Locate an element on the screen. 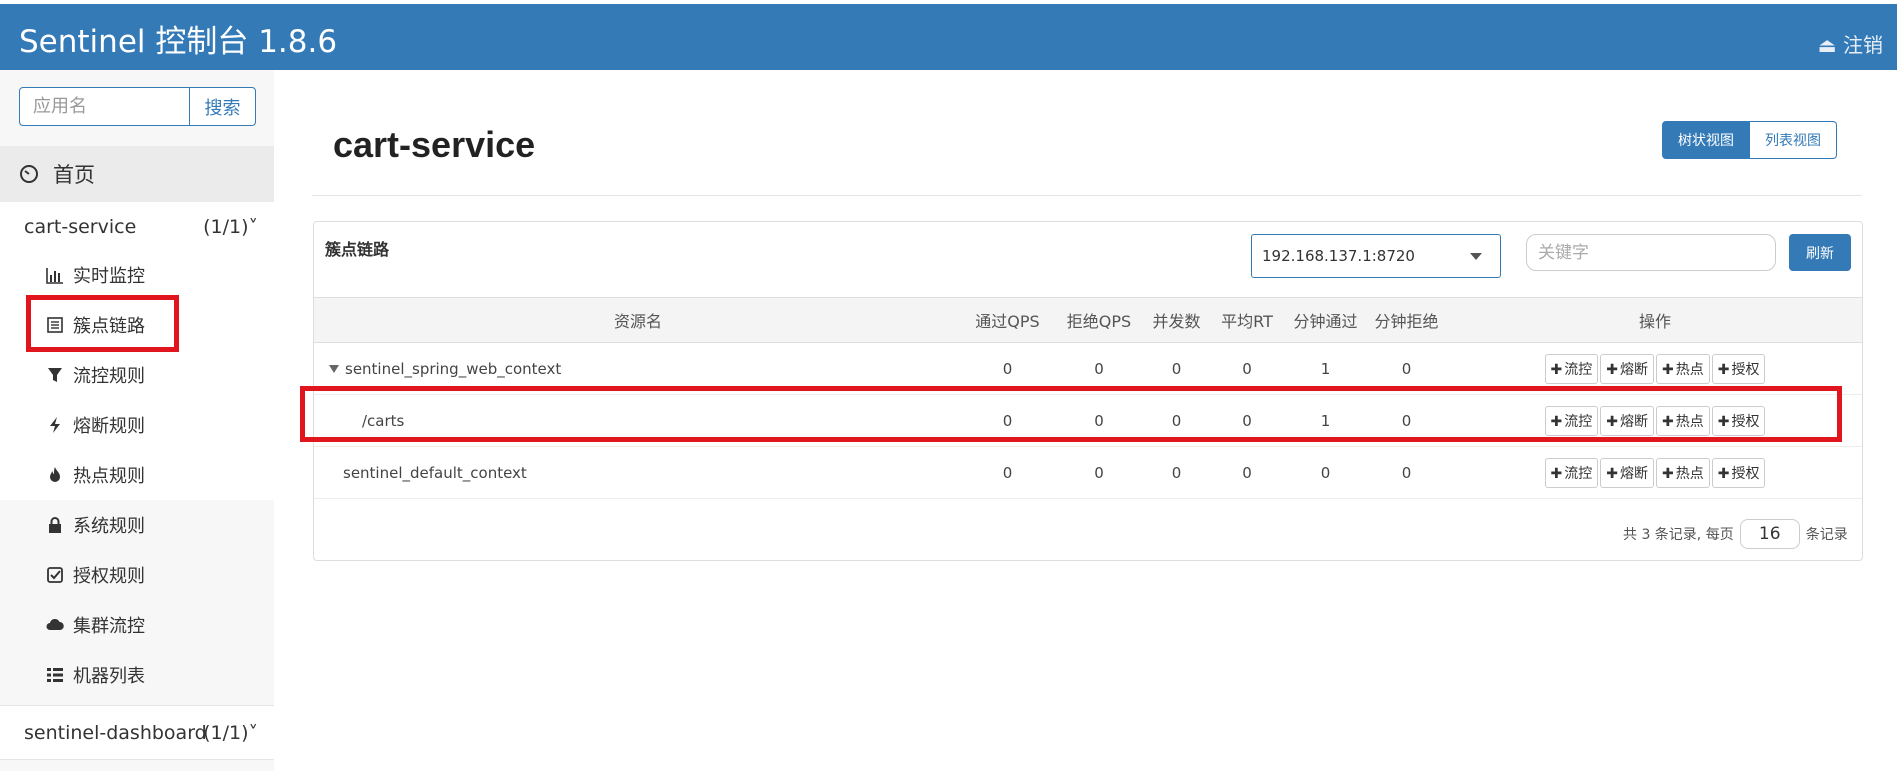  sidebar-item-hot-rules: 热点规则 is located at coordinates (137, 475).